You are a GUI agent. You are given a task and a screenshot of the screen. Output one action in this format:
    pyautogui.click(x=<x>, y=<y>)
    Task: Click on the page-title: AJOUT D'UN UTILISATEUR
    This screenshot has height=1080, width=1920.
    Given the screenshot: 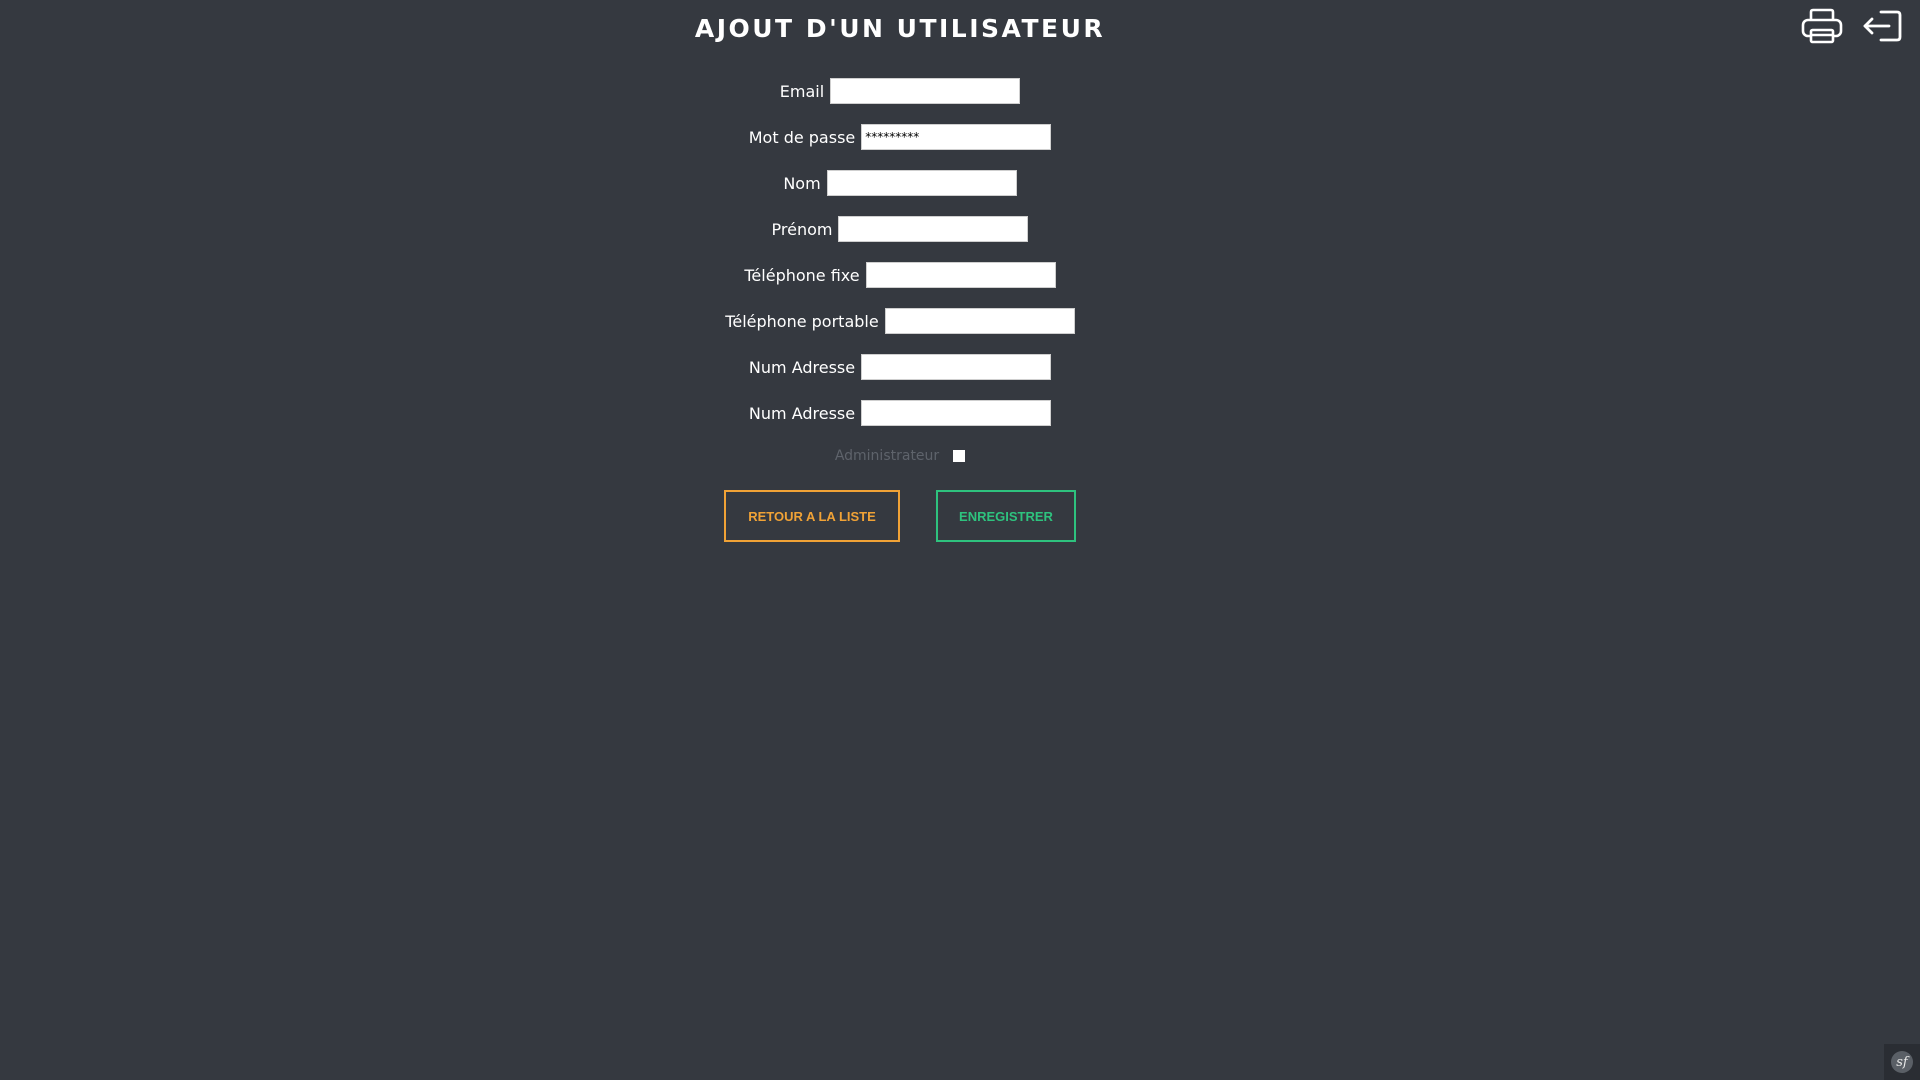 What is the action you would take?
    pyautogui.click(x=900, y=28)
    